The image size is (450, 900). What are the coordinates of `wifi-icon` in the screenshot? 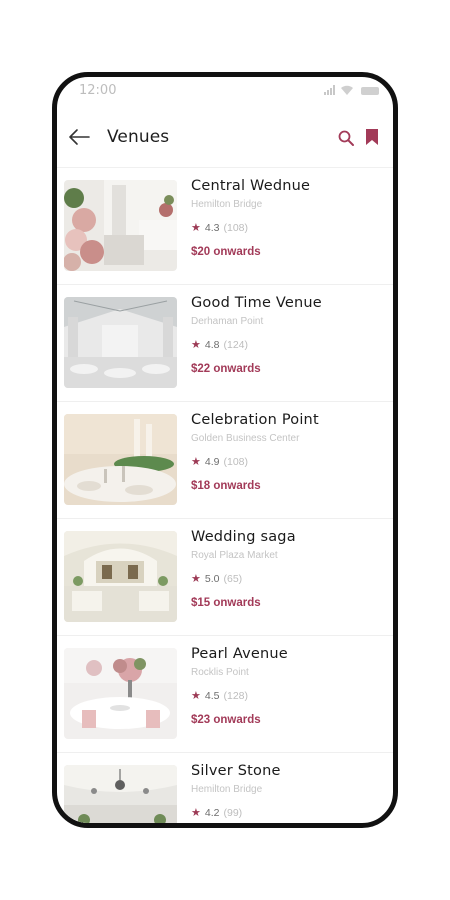 It's located at (347, 90).